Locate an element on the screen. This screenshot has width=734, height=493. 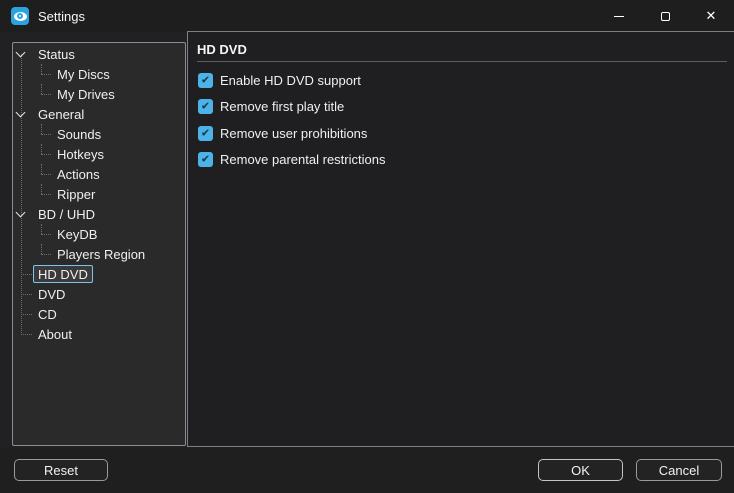
app-icon is located at coordinates (20, 16).